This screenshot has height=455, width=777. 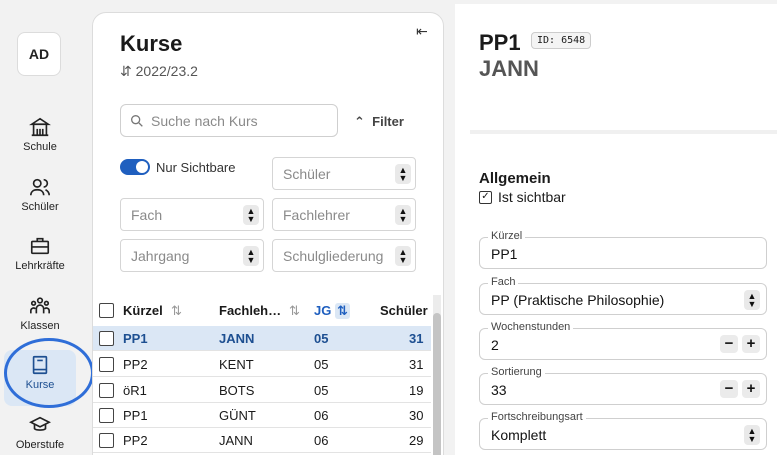 What do you see at coordinates (322, 310) in the screenshot?
I see `col-jg: JG` at bounding box center [322, 310].